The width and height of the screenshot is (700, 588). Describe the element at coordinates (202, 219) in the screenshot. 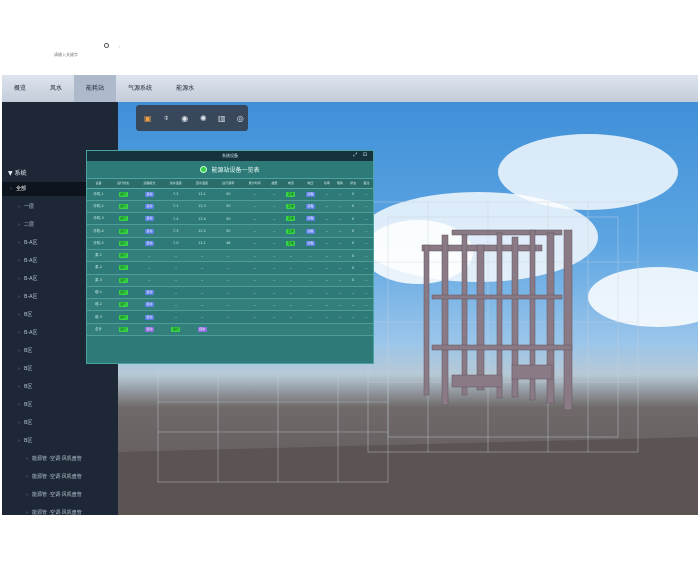

I see `table-cell: 12.0` at that location.